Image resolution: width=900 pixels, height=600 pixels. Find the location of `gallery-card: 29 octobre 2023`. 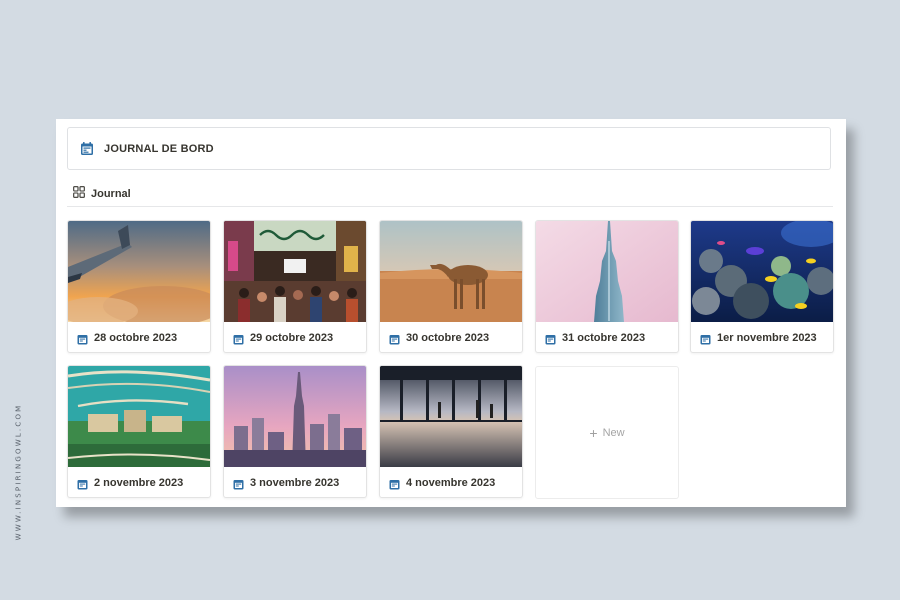

gallery-card: 29 octobre 2023 is located at coordinates (295, 286).